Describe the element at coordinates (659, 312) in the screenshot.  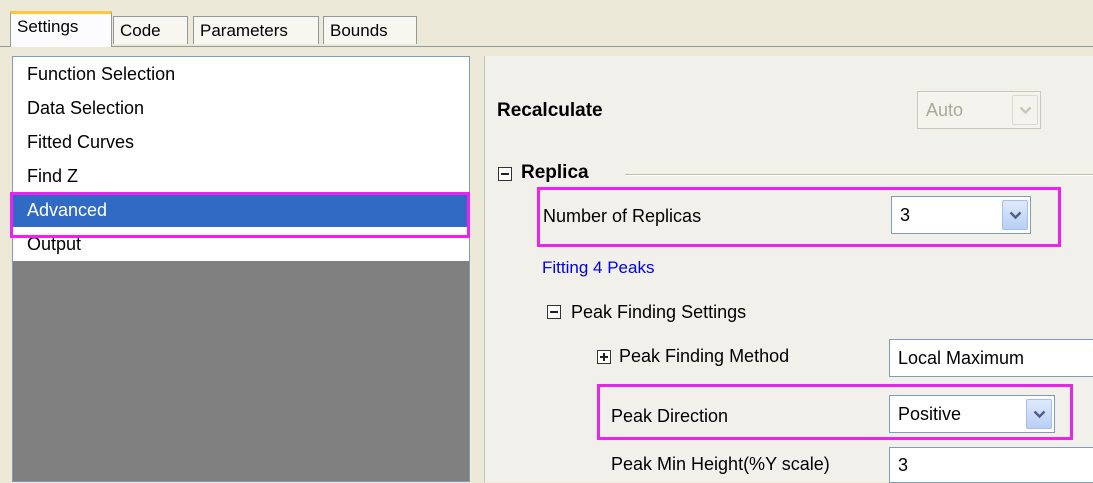
I see `peak-finding-group-label: Peak Finding Settings` at that location.